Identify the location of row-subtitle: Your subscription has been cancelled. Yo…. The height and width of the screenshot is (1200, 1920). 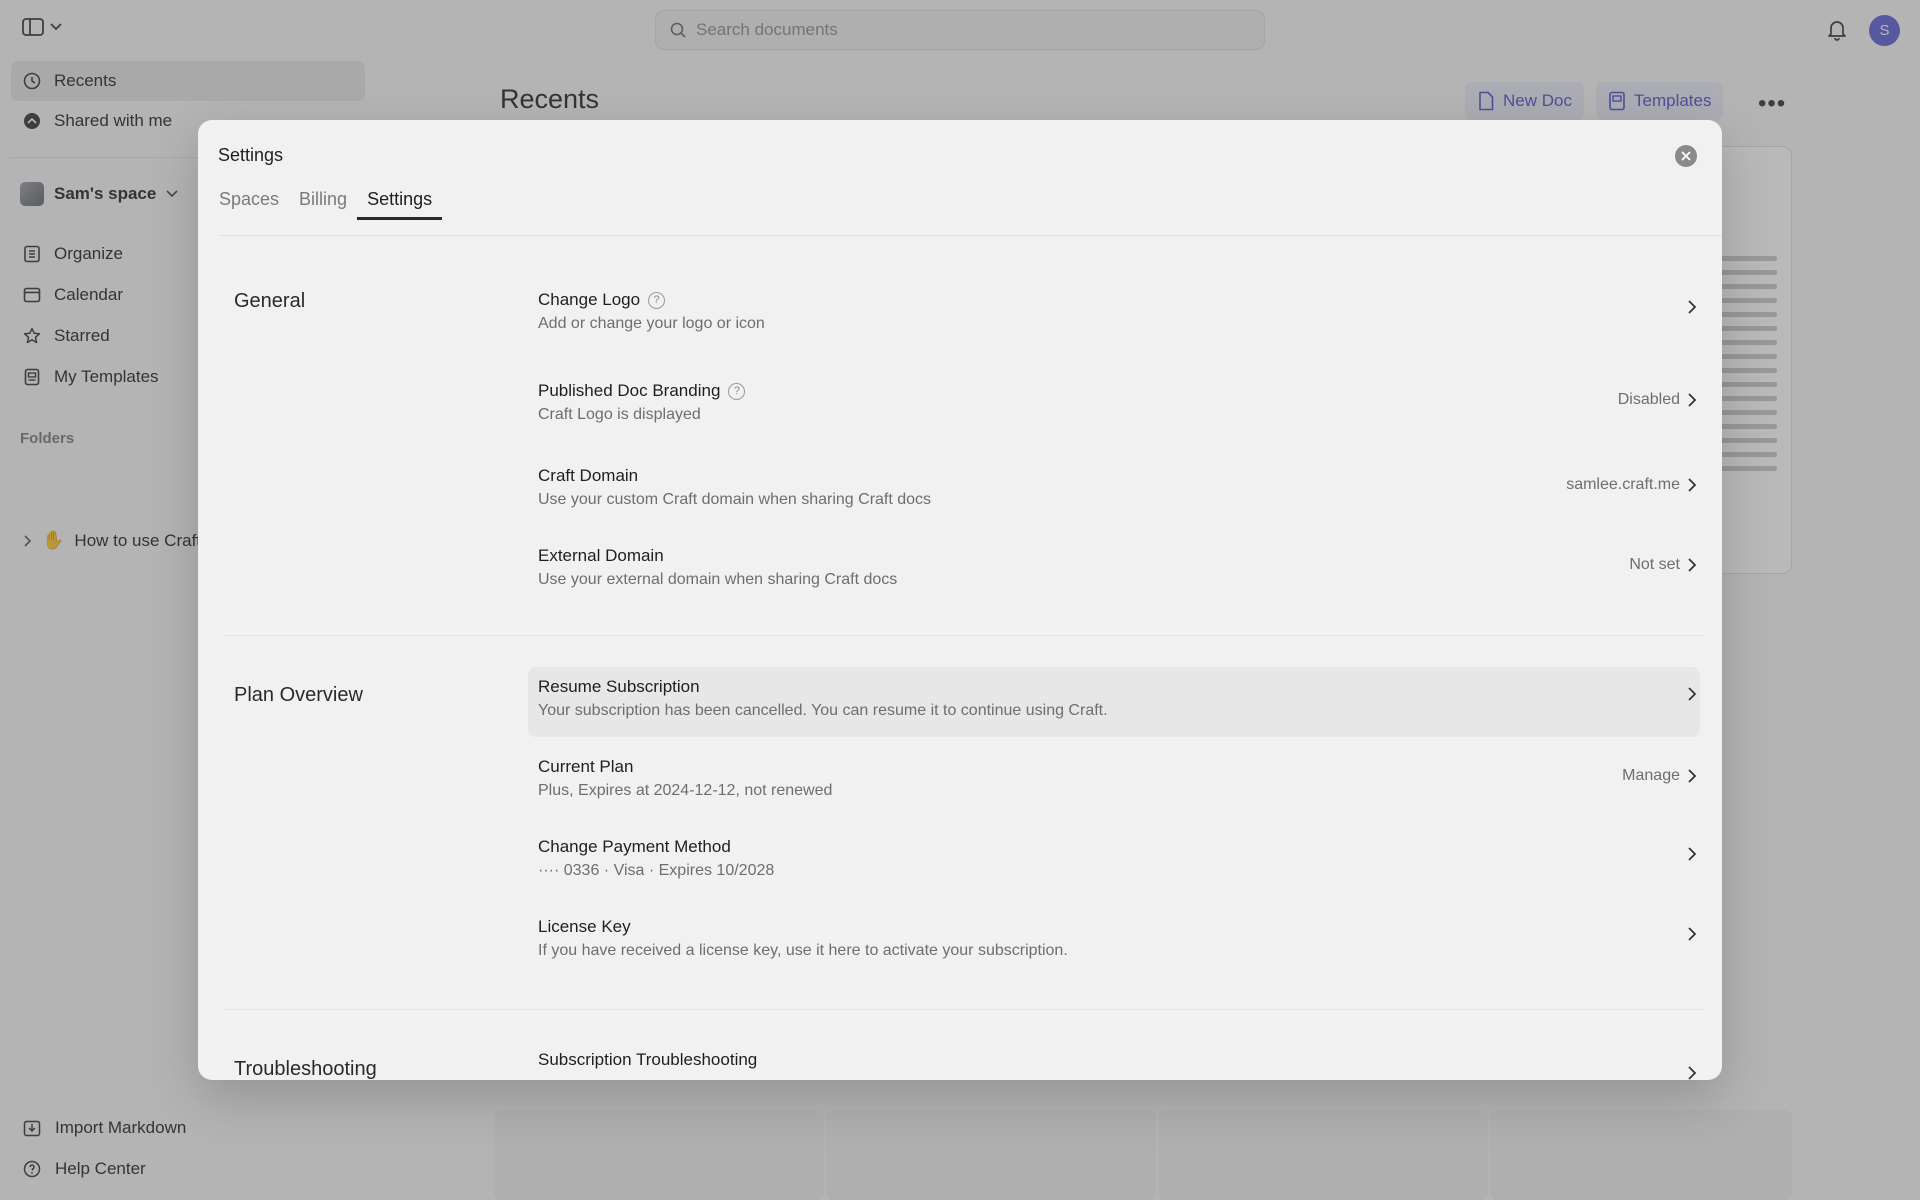
(823, 710).